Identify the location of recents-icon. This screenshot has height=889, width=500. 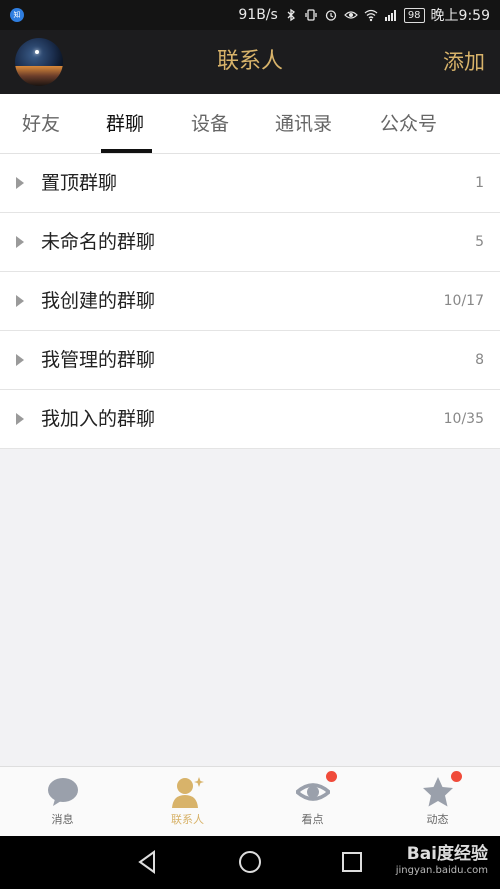
(352, 862).